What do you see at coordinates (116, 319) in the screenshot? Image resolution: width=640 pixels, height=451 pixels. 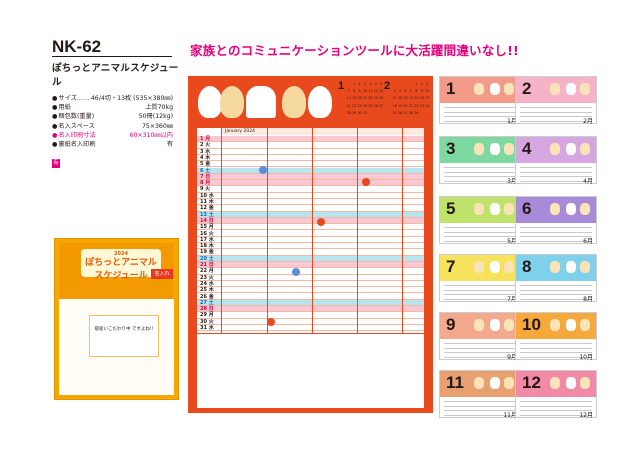 I see `product-thumbnail: 2024 ぽちっとアニマル スケジュール 取扱いこだわり中 ですよね!! 名入れ` at bounding box center [116, 319].